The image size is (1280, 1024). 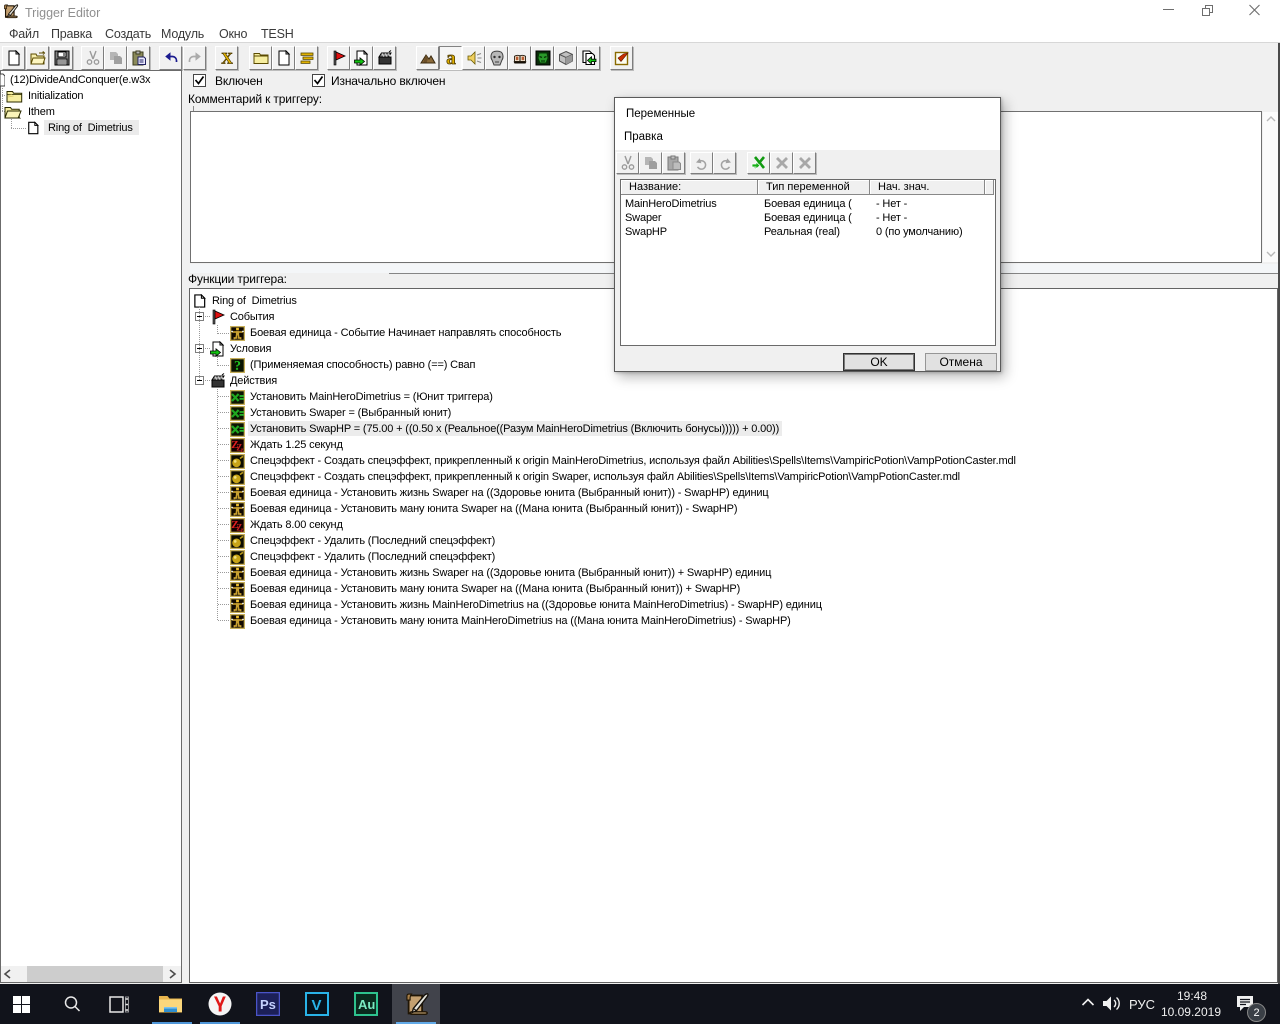 I want to click on svg-text: Ps, so click(x=268, y=1004).